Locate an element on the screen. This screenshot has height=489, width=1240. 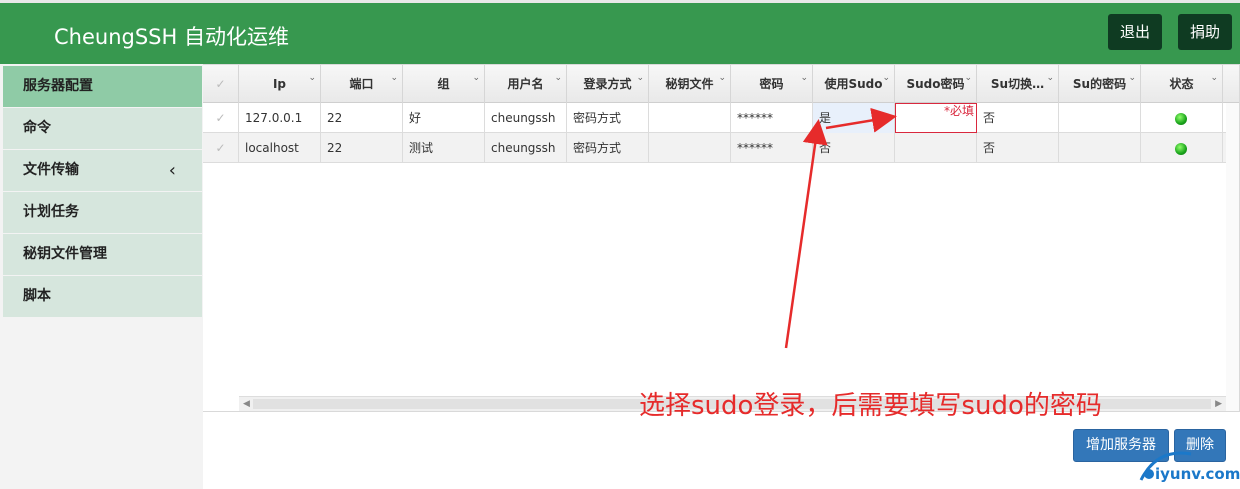
watermark-text: iyunv.com is located at coordinates (1197, 474).